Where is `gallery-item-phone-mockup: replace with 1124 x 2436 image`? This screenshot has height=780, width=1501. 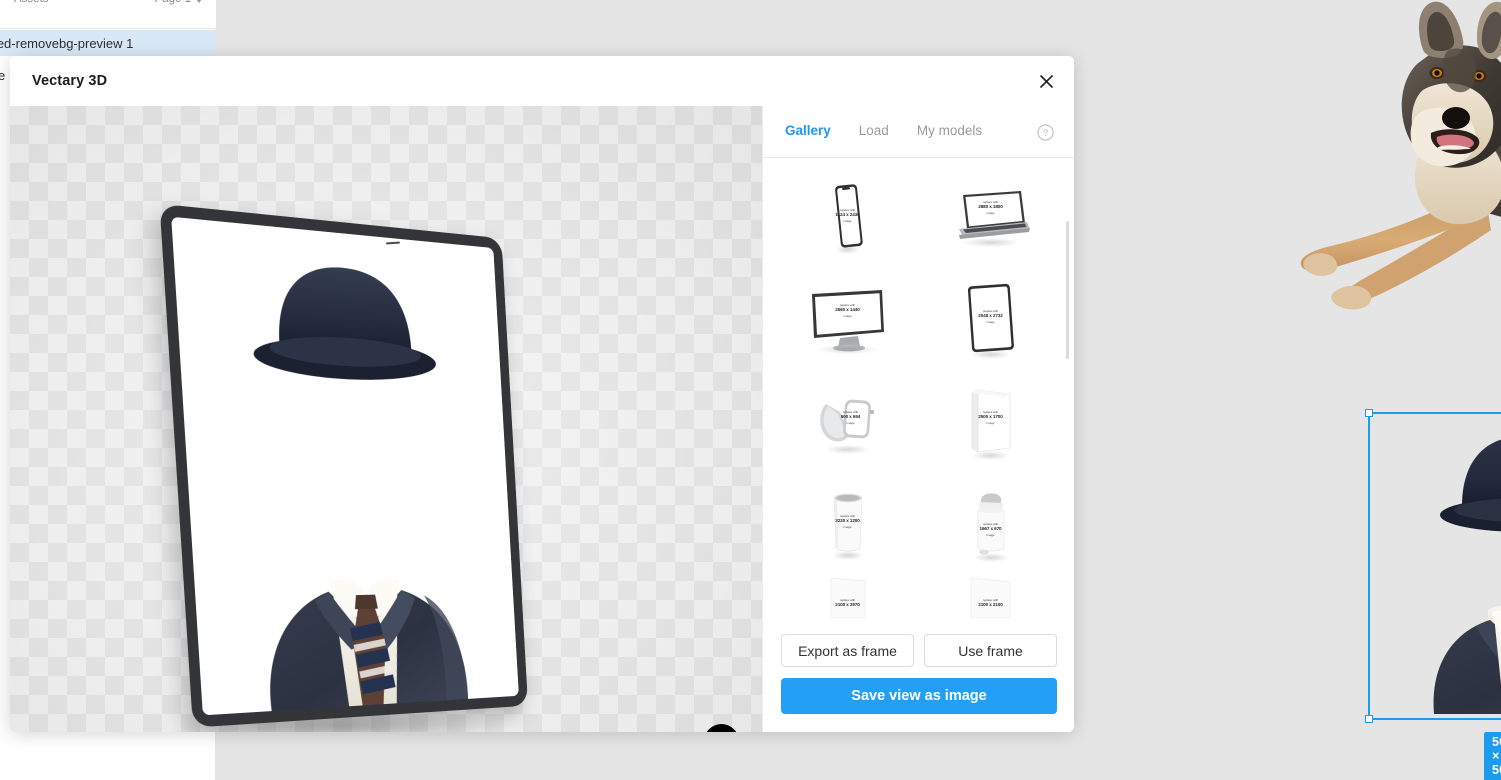
gallery-item-phone-mockup: replace with 1124 x 2436 image is located at coordinates (847, 217).